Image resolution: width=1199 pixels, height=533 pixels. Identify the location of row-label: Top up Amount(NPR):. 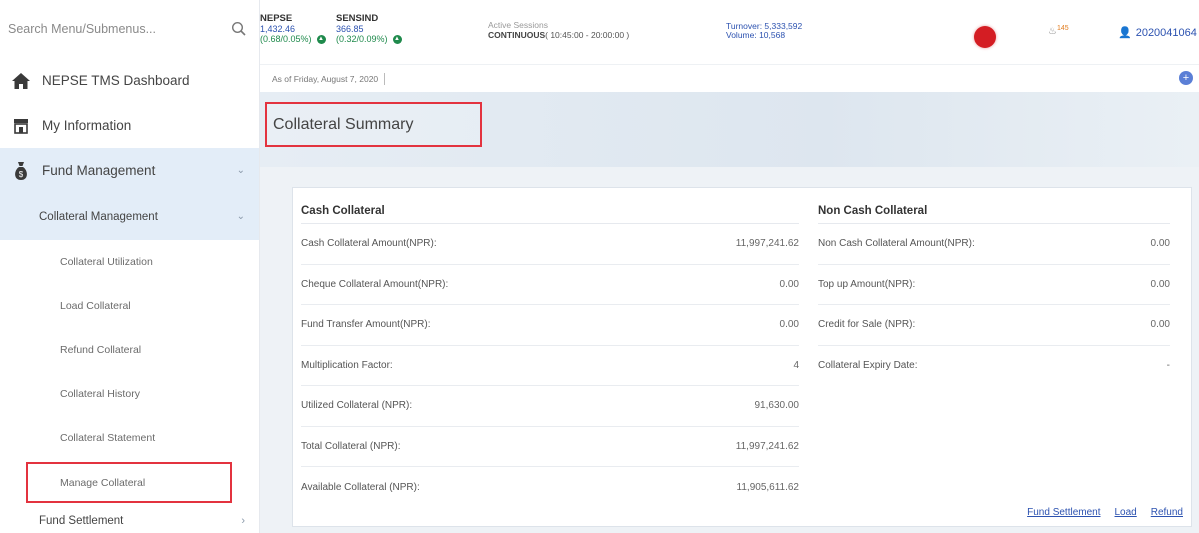
(867, 284).